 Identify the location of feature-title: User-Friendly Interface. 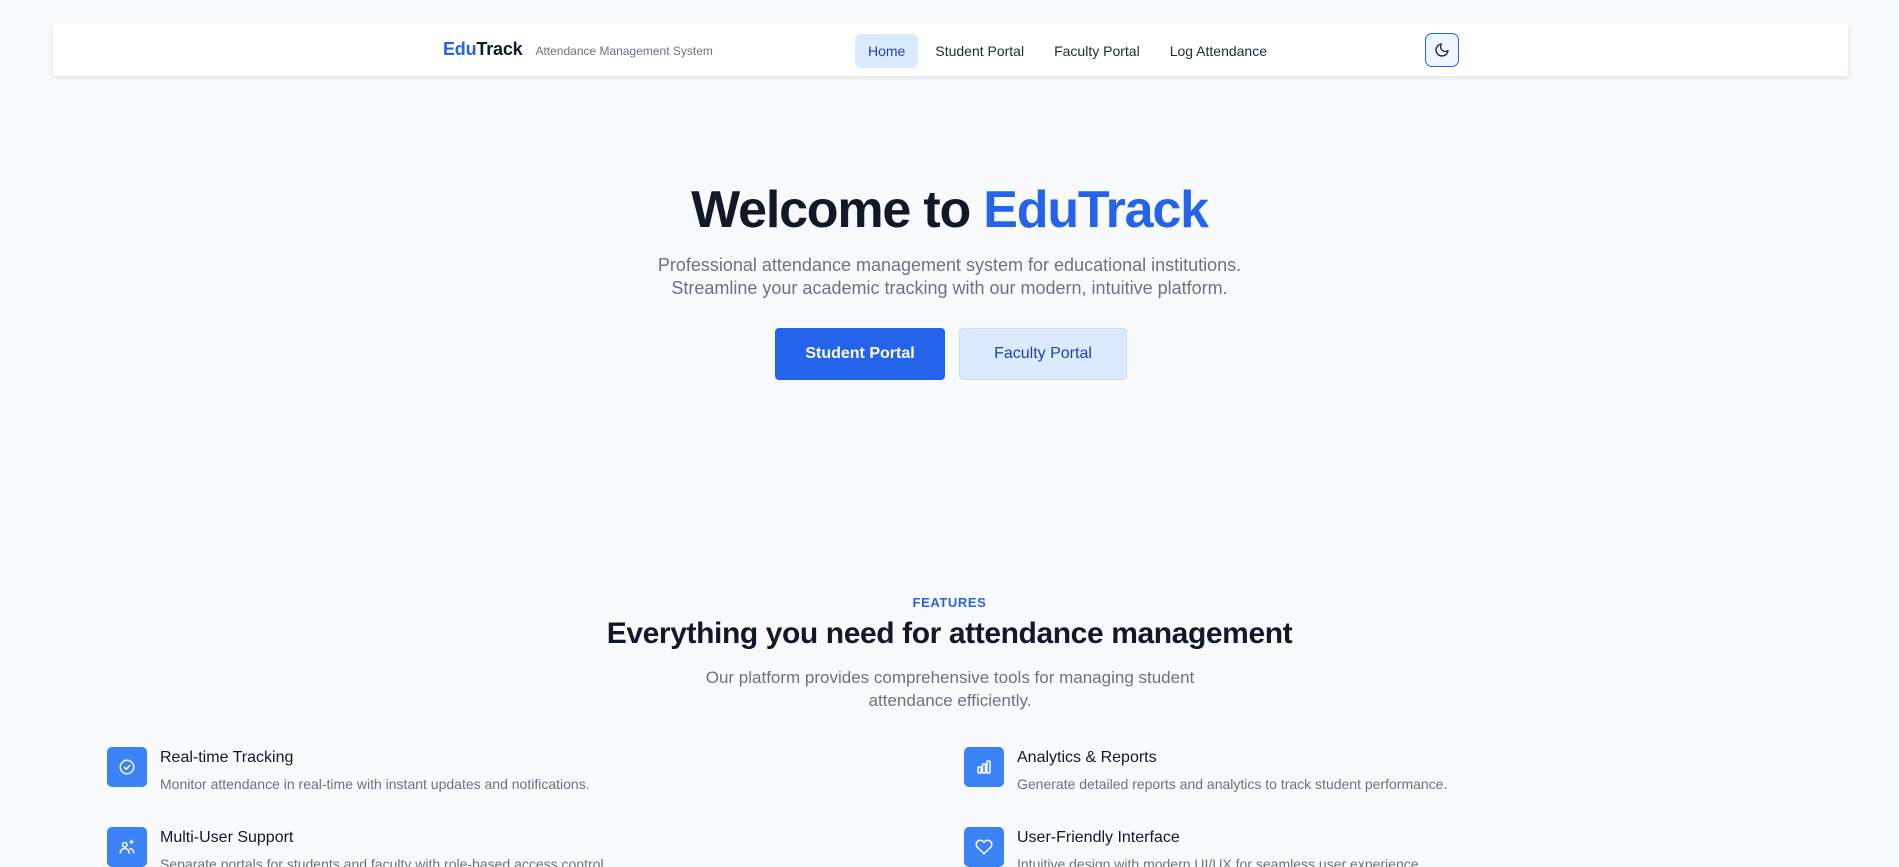
(1098, 837).